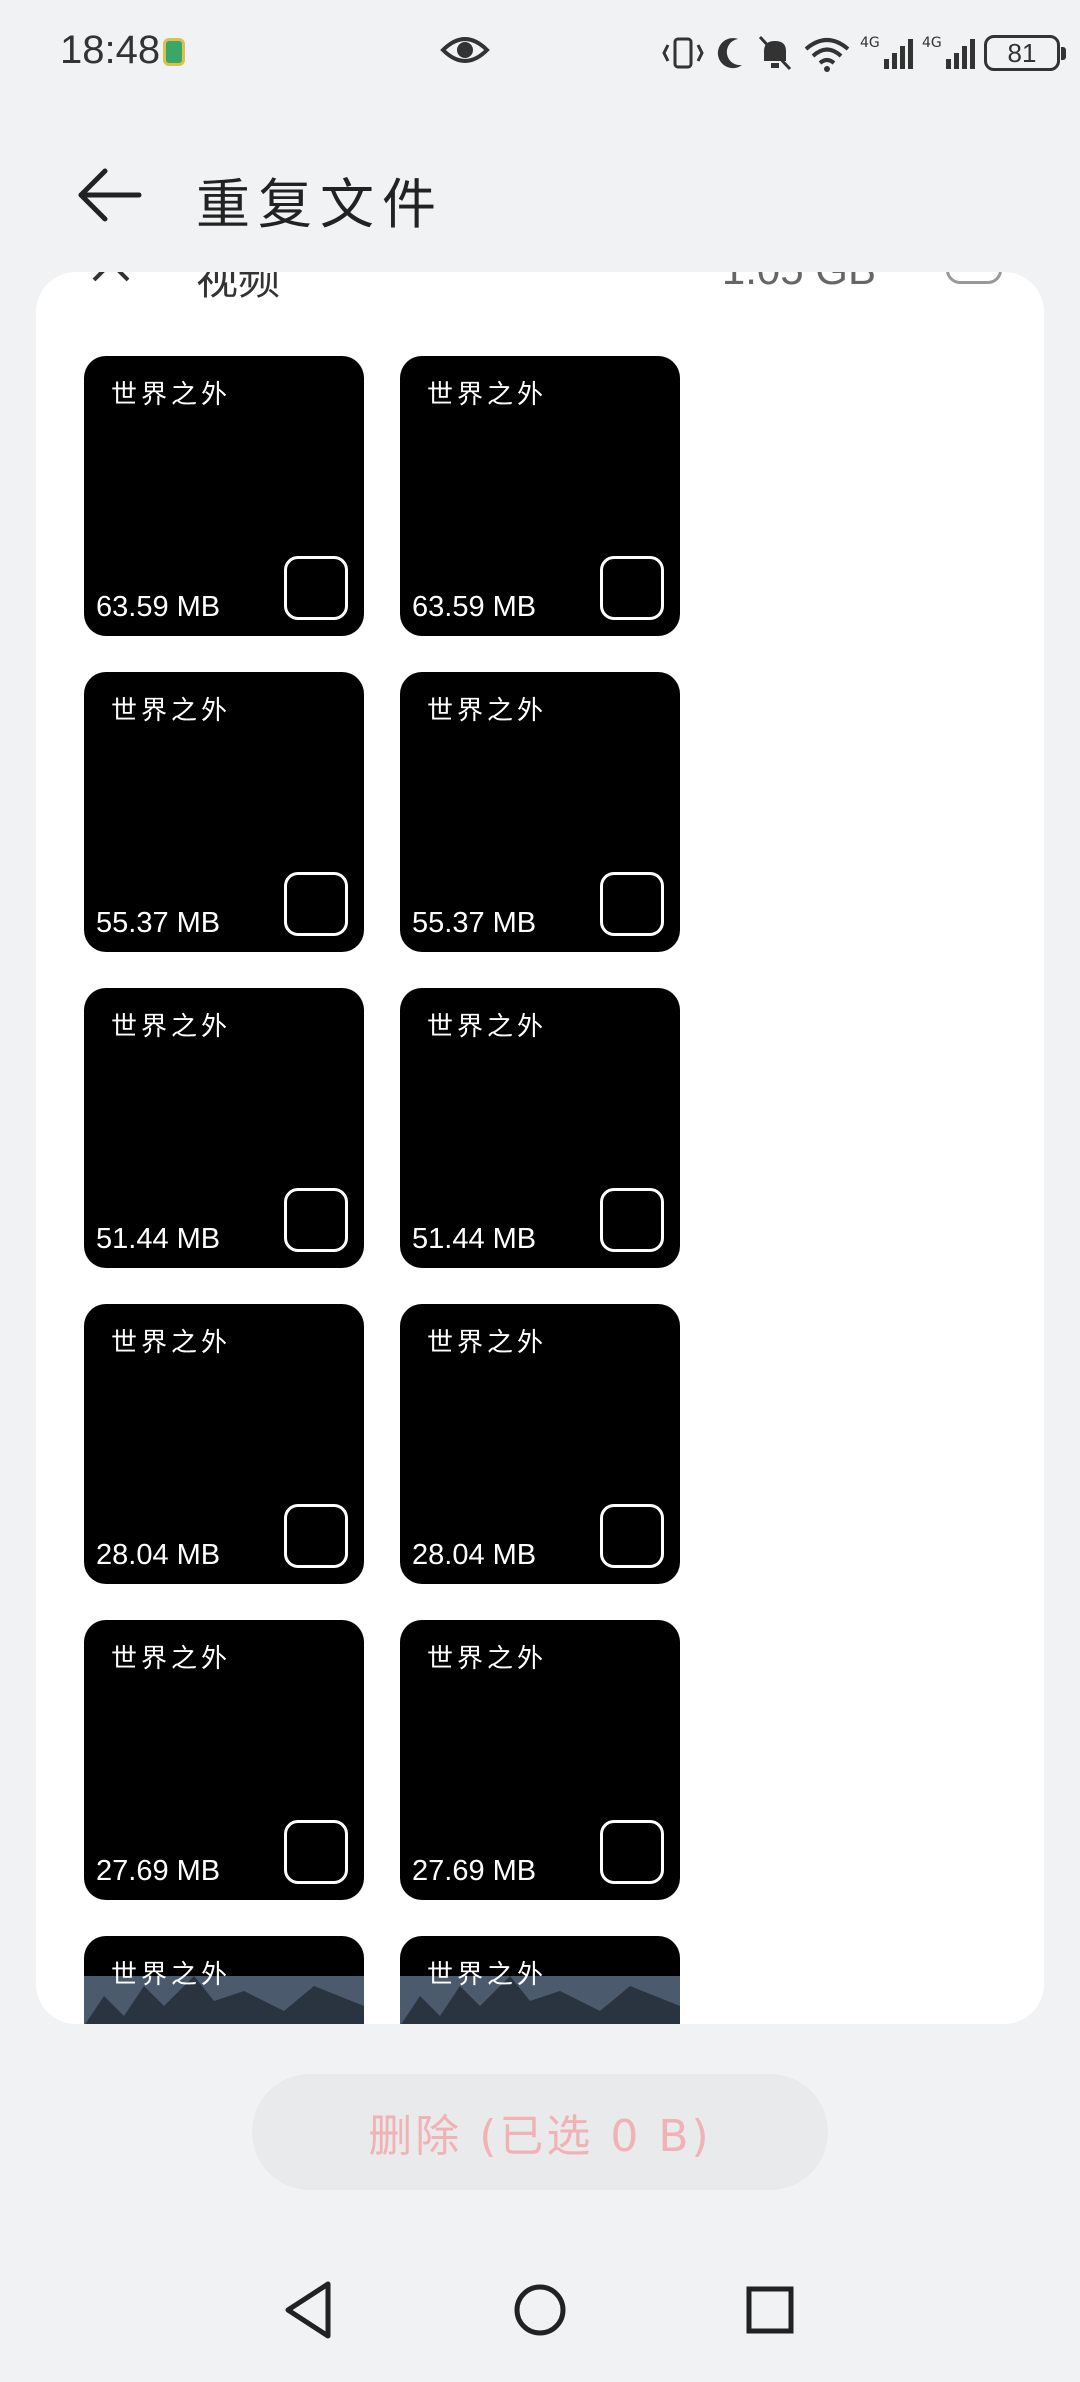 This screenshot has height=2382, width=1080. What do you see at coordinates (827, 55) in the screenshot?
I see `wifi-icon` at bounding box center [827, 55].